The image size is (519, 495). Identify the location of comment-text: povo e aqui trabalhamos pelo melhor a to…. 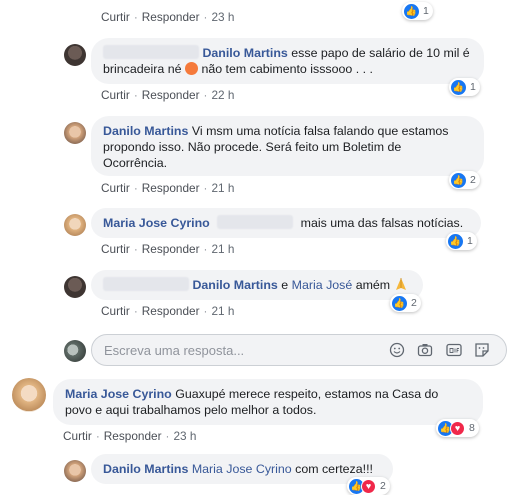
(191, 410).